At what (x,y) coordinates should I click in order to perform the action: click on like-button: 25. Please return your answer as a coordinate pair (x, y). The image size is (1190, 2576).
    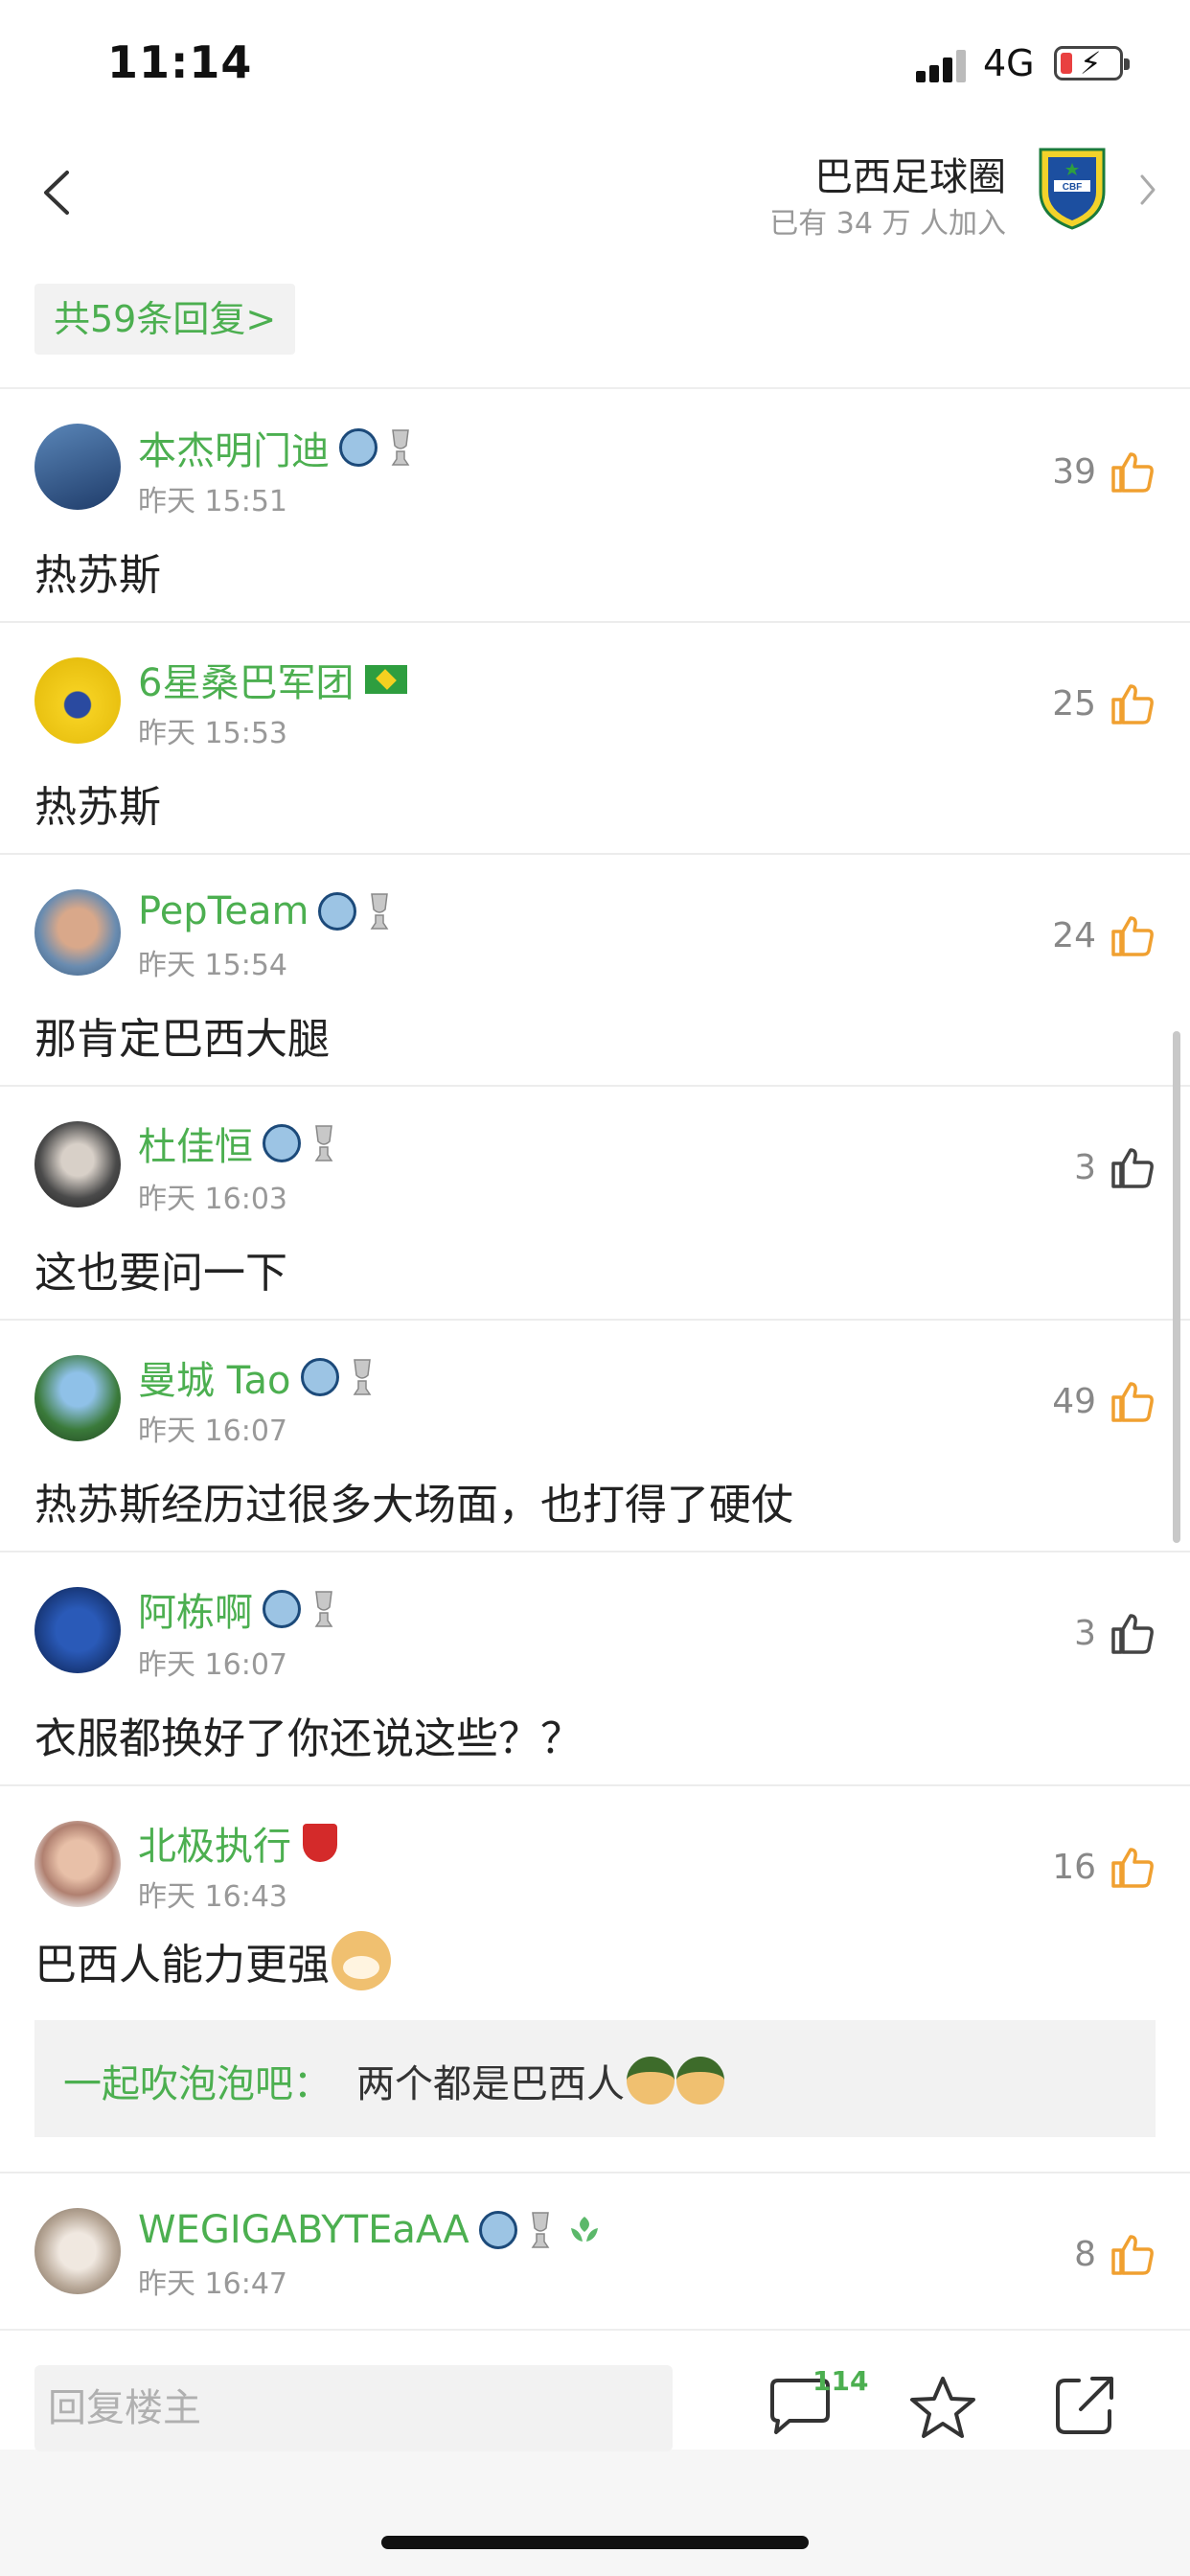
    Looking at the image, I should click on (1104, 703).